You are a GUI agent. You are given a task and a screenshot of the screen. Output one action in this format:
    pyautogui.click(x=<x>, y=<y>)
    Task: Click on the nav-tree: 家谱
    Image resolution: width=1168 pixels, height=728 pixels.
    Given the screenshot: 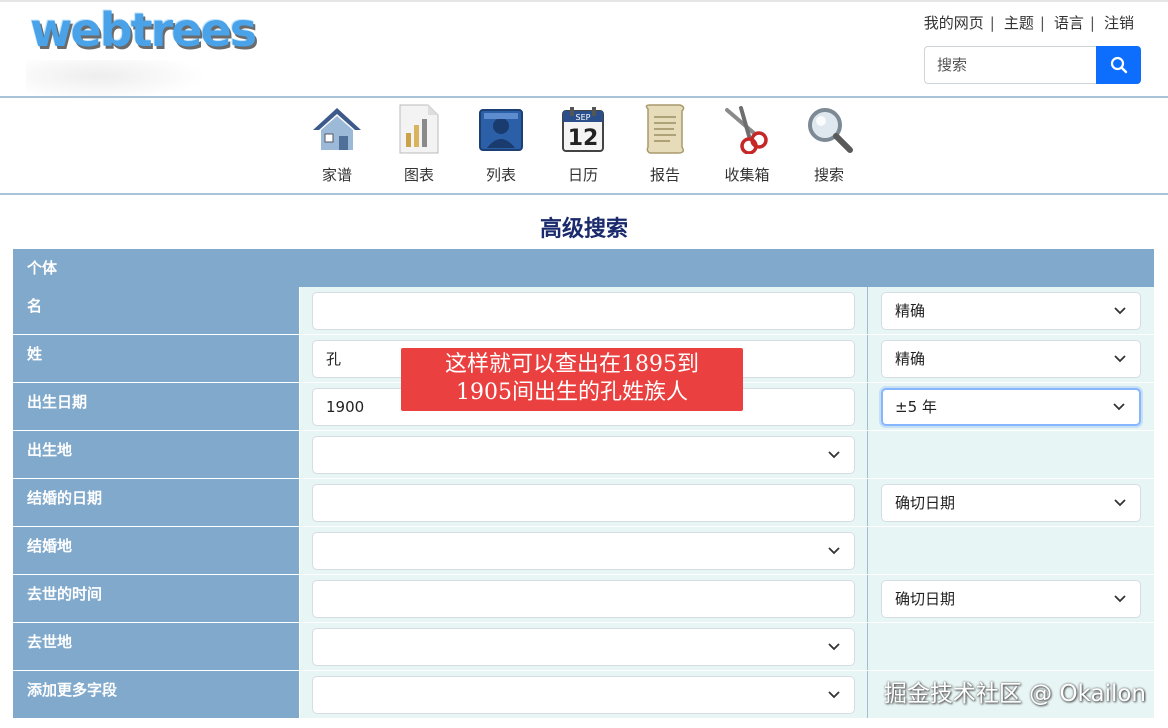 What is the action you would take?
    pyautogui.click(x=337, y=143)
    